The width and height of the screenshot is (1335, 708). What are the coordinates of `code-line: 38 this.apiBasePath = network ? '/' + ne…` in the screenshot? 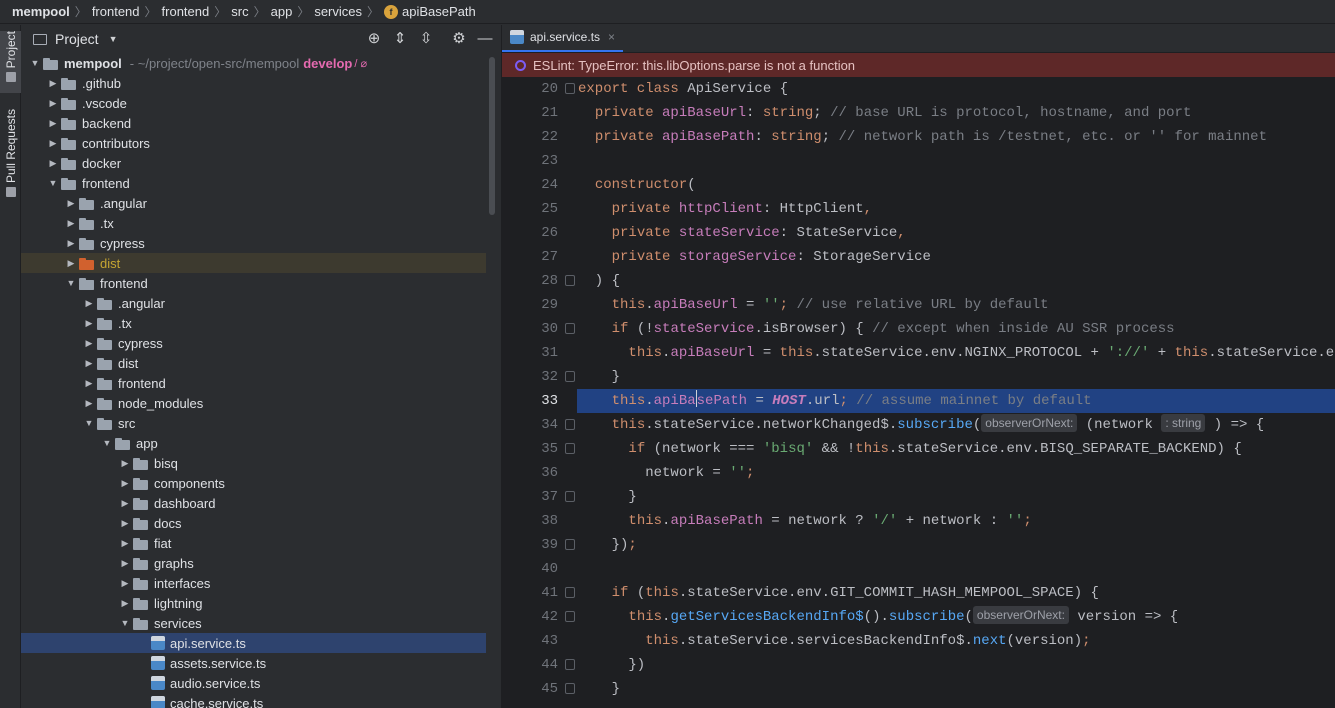 It's located at (918, 521).